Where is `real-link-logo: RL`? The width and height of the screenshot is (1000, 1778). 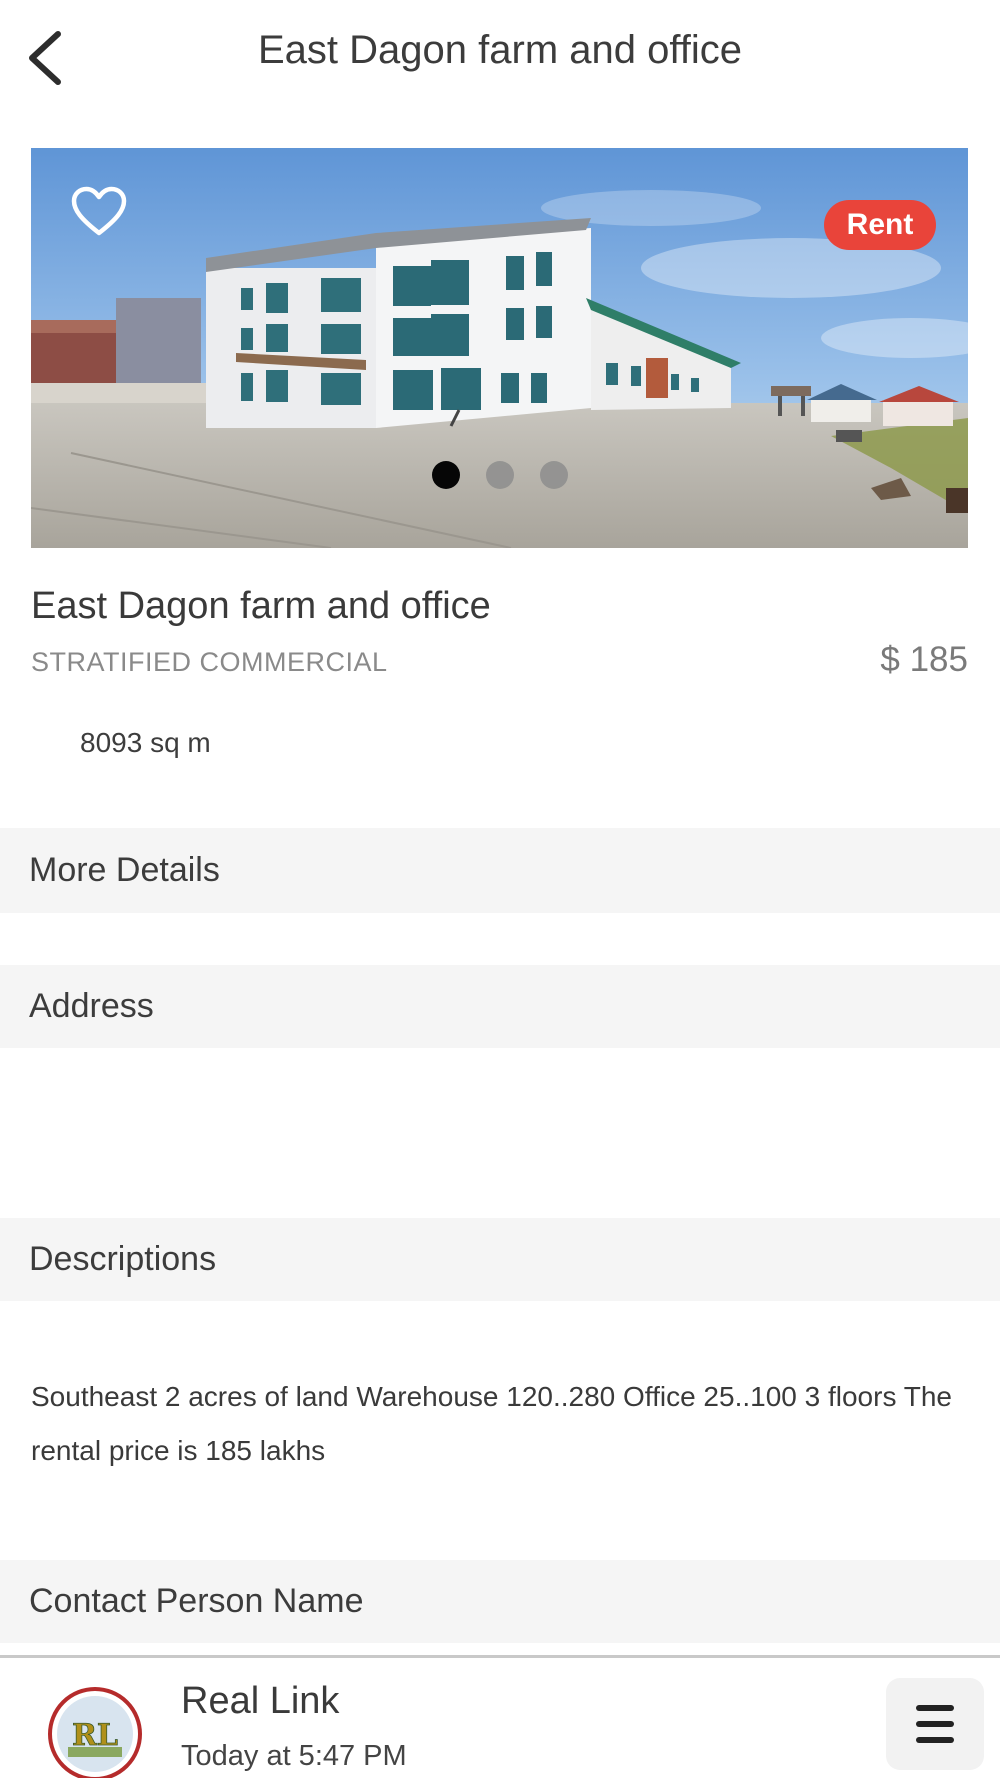
real-link-logo: RL is located at coordinates (95, 1732).